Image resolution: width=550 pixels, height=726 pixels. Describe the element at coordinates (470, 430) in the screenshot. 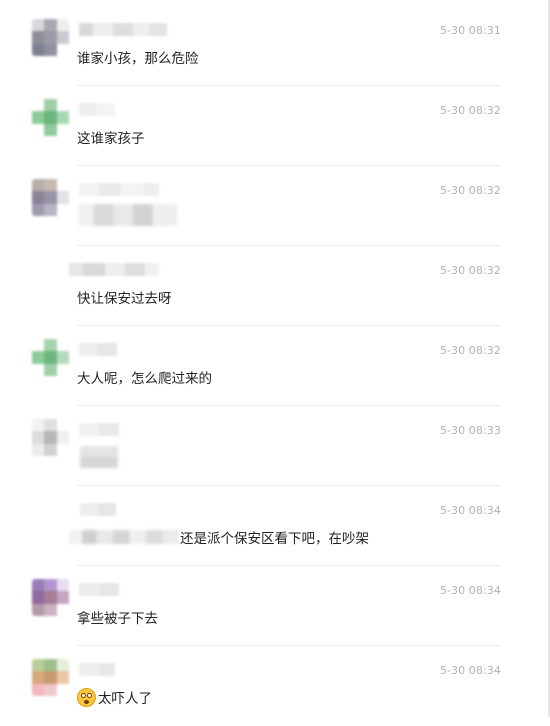

I see `comment-time: 5-30 08:33` at that location.